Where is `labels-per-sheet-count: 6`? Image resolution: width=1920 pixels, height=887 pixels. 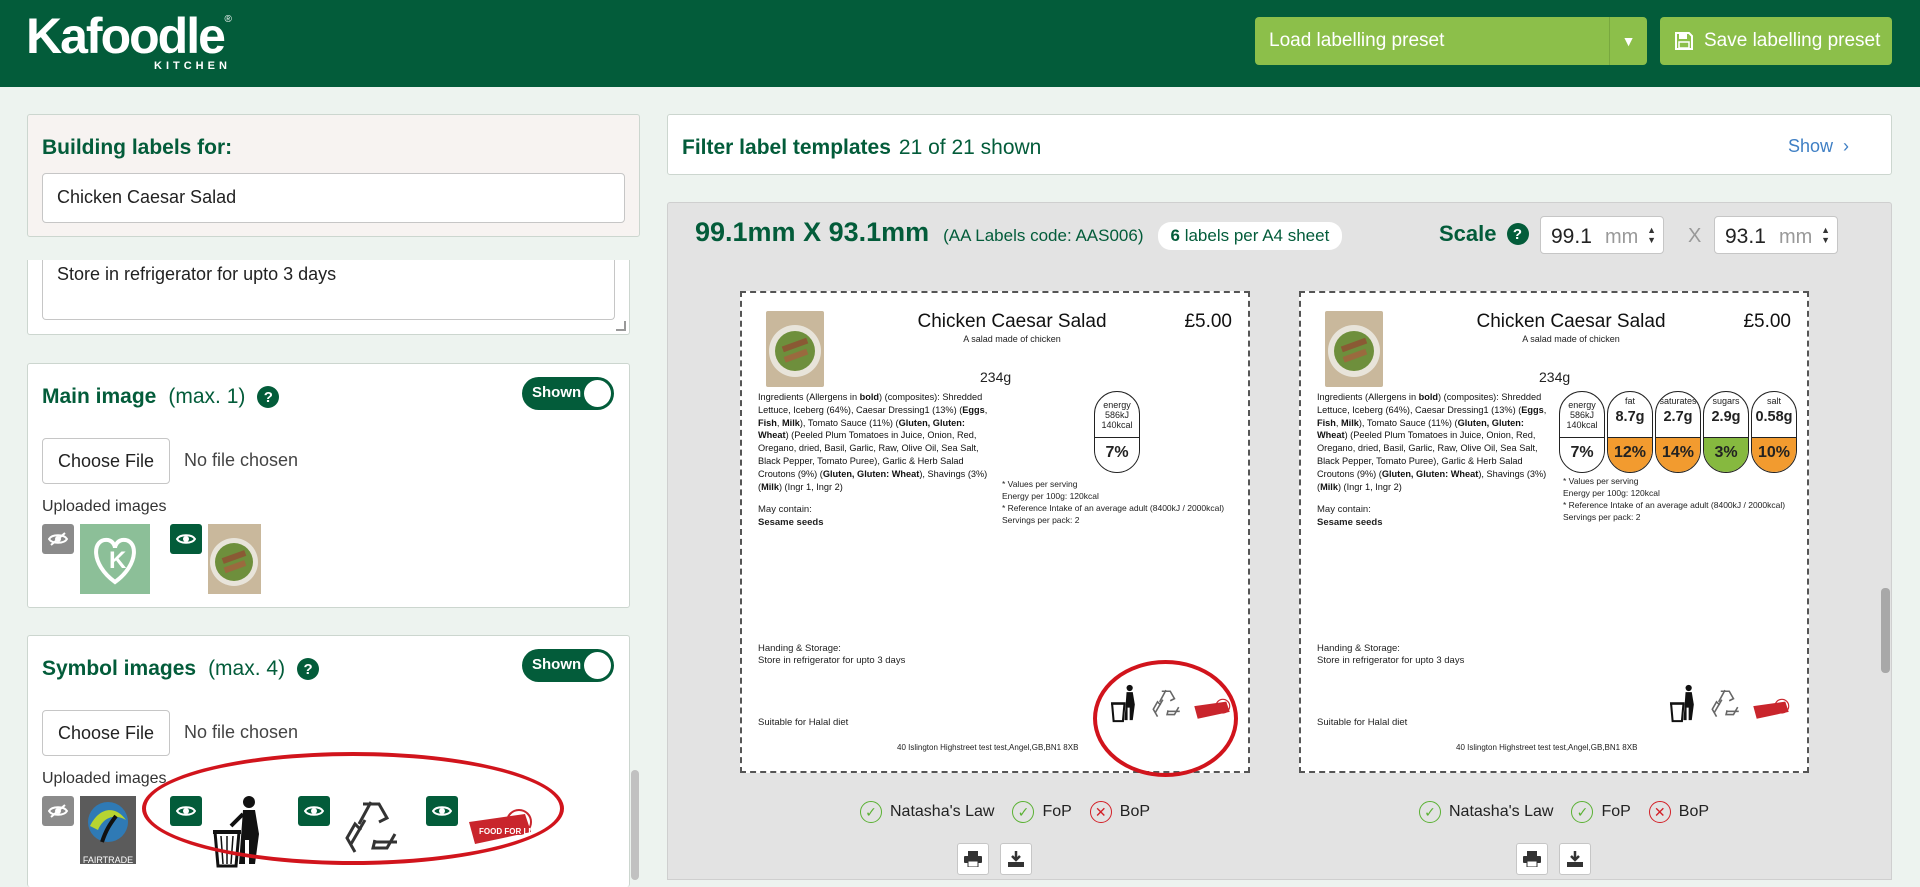
labels-per-sheet-count: 6 is located at coordinates (1175, 235).